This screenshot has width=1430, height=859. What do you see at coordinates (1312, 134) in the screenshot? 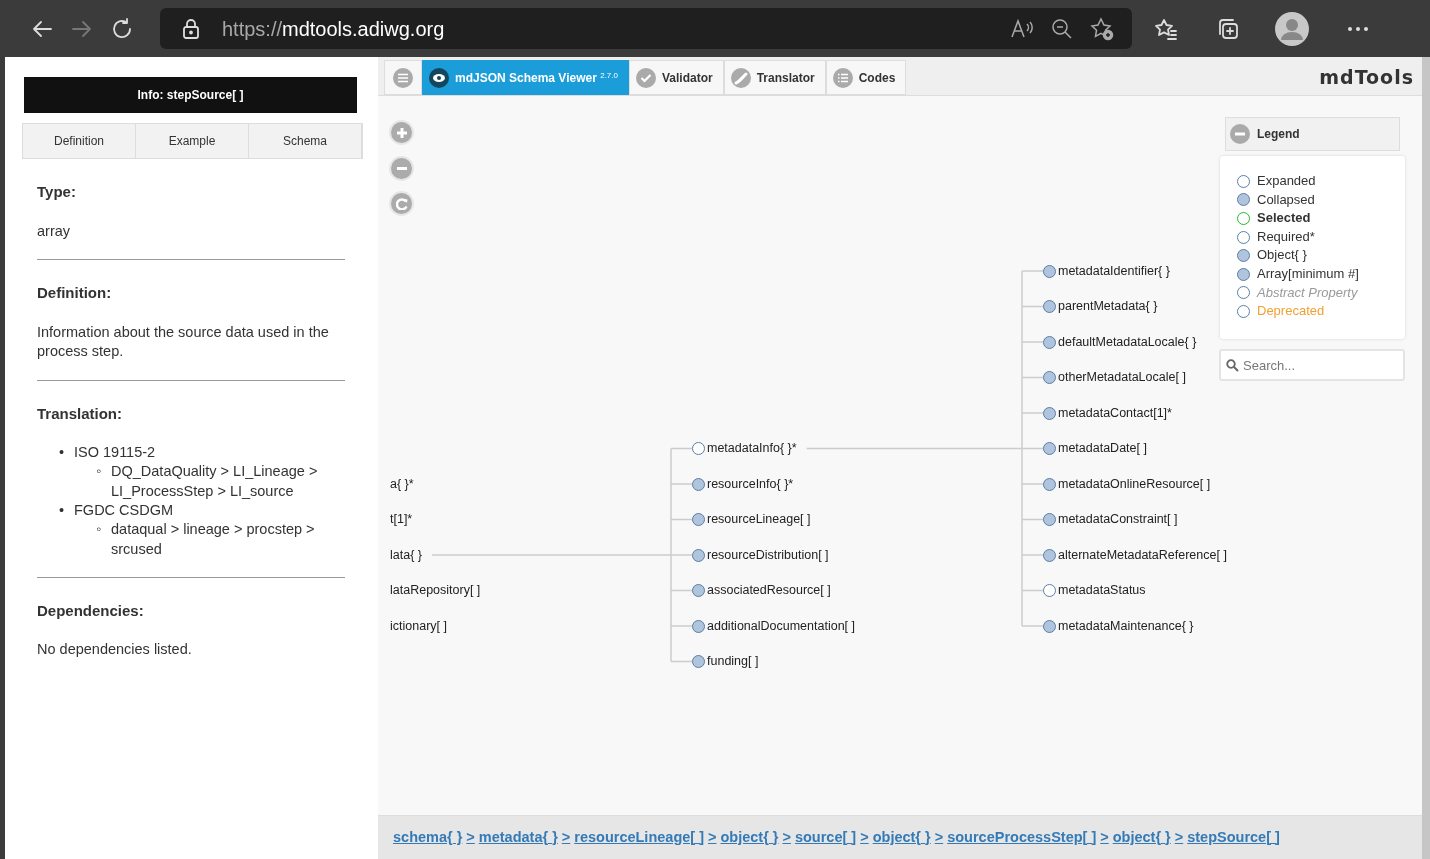
I see `legend-header: Legend` at bounding box center [1312, 134].